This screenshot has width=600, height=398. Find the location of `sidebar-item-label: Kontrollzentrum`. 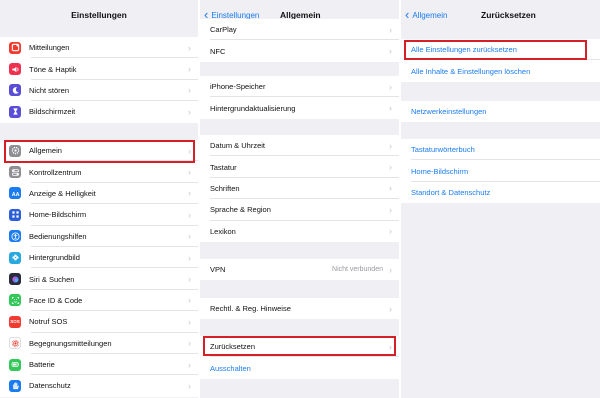

sidebar-item-label: Kontrollzentrum is located at coordinates (55, 172).